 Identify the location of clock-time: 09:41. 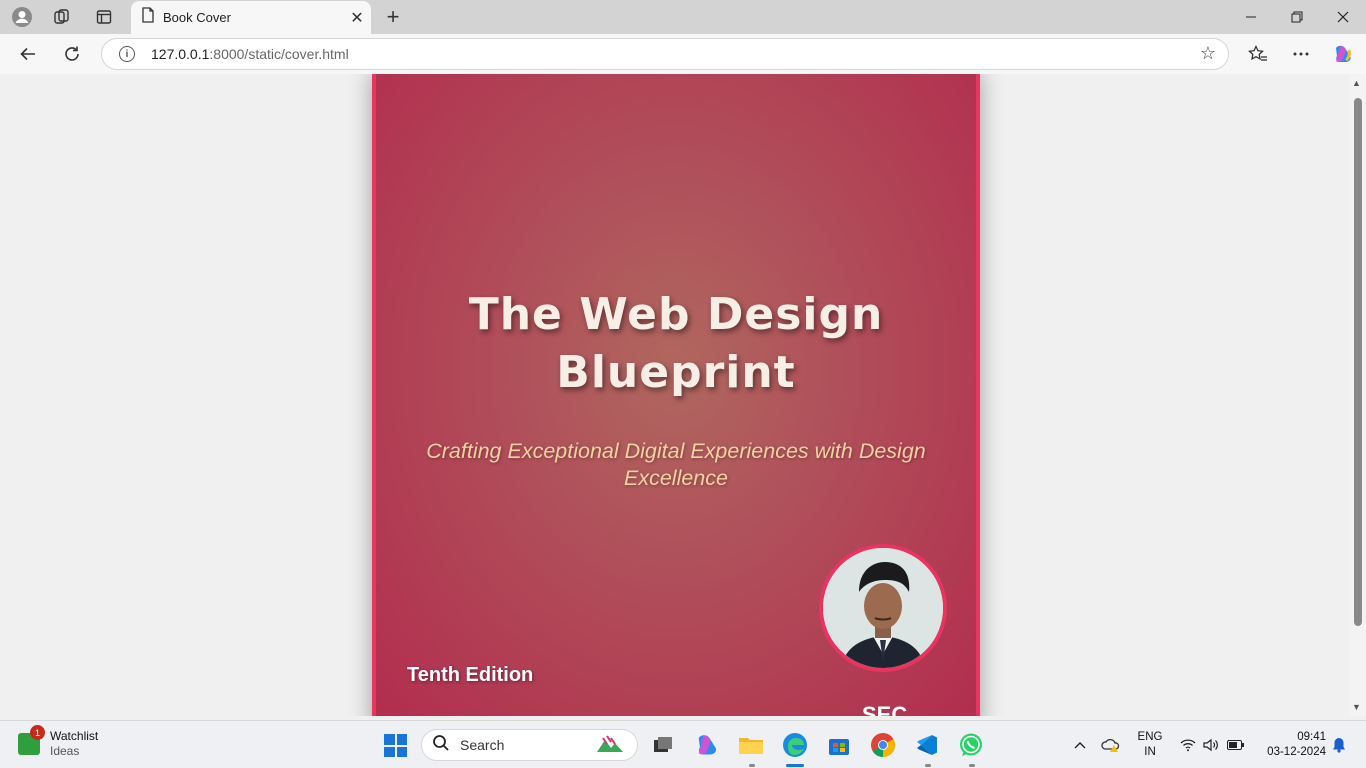
(1311, 737).